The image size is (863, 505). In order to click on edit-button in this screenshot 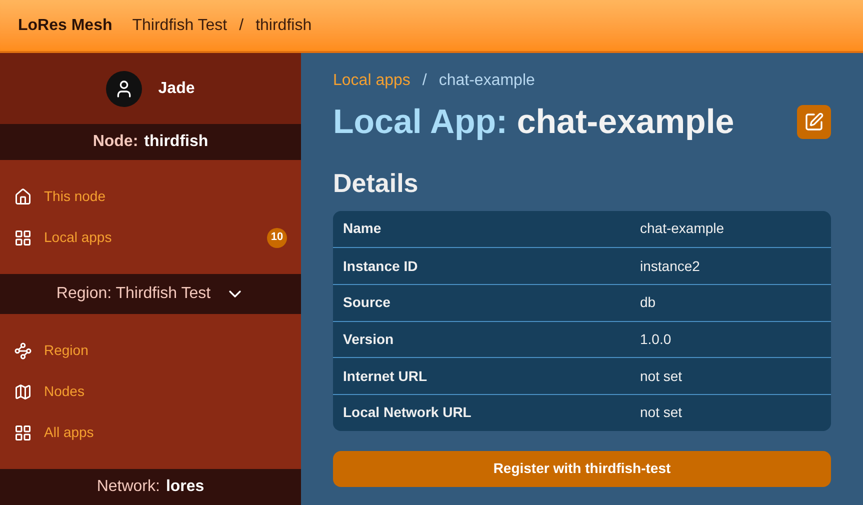, I will do `click(814, 122)`.